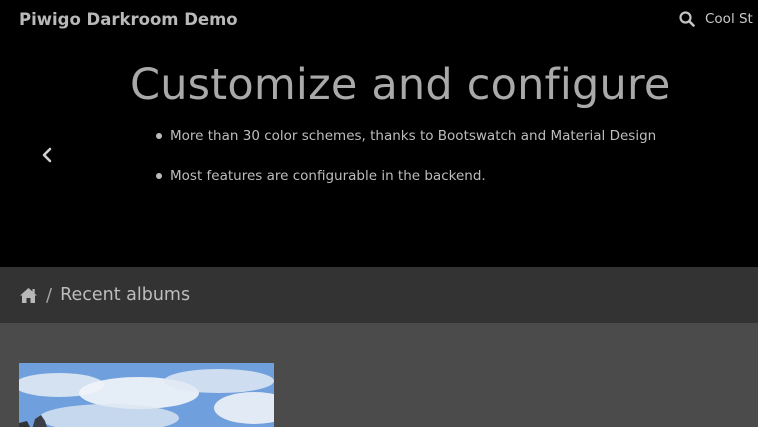  Describe the element at coordinates (146, 395) in the screenshot. I see `album-thumbnail` at that location.